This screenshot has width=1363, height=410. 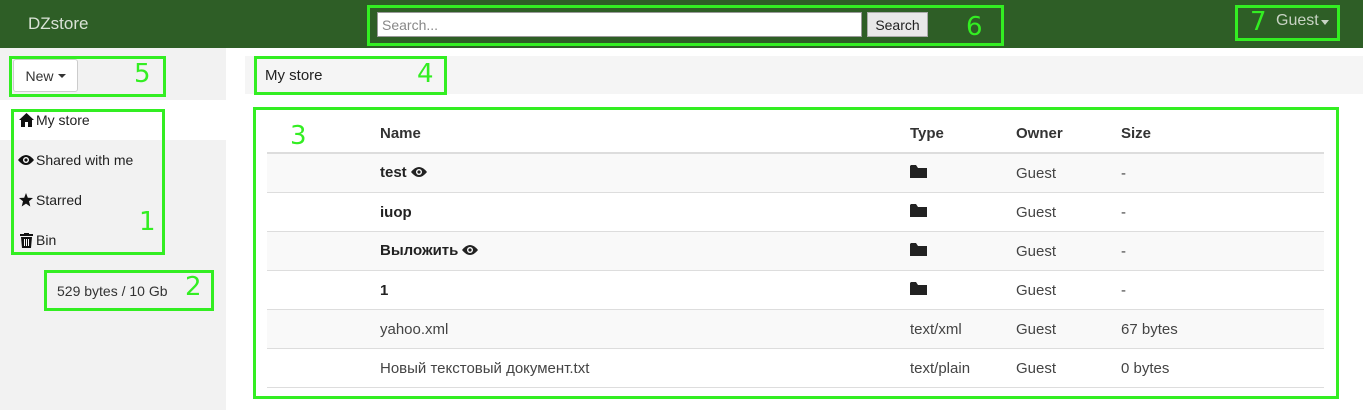 What do you see at coordinates (142, 74) in the screenshot?
I see `annotation-number-5: 5` at bounding box center [142, 74].